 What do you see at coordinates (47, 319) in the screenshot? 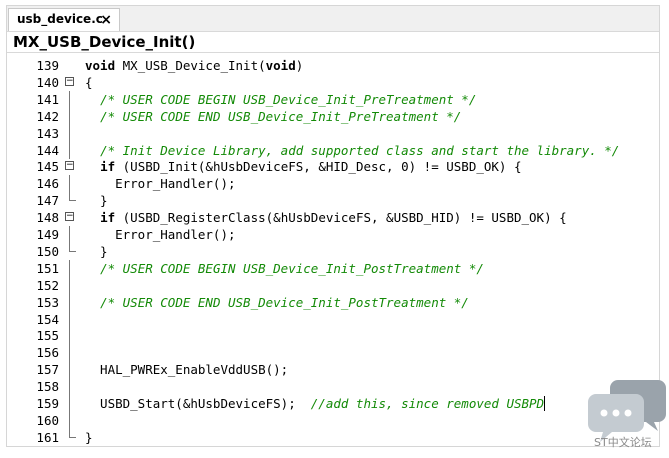
I see `line-number: 154` at bounding box center [47, 319].